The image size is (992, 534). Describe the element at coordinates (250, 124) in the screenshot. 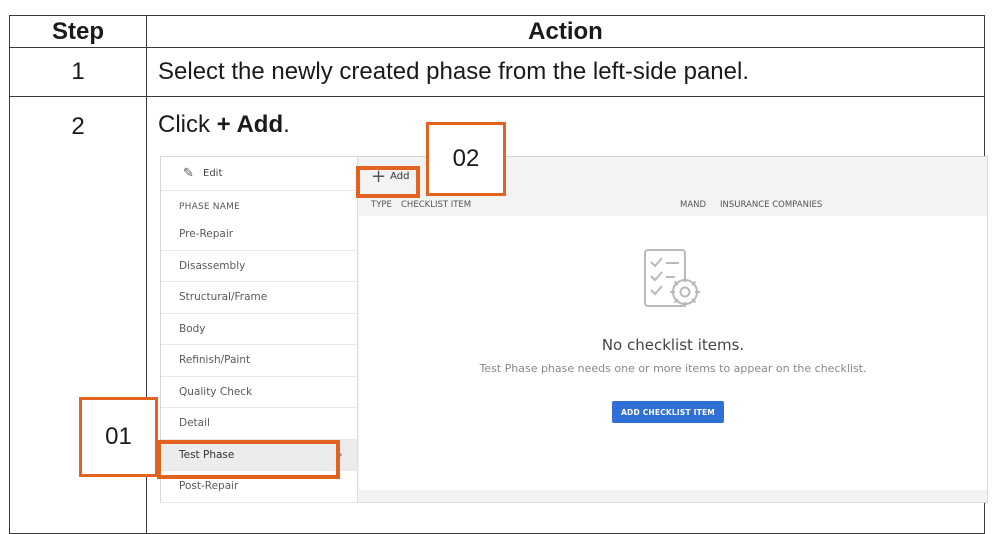

I see `action-bold: + Add` at that location.